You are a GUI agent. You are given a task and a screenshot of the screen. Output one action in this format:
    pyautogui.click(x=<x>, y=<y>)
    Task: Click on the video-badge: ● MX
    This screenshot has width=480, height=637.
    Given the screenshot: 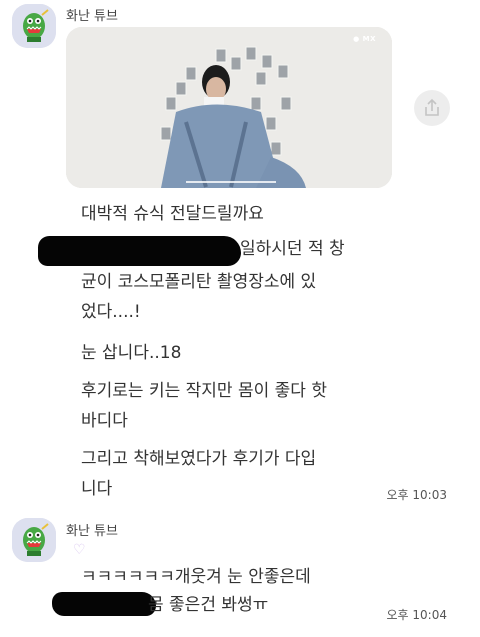 What is the action you would take?
    pyautogui.click(x=364, y=39)
    